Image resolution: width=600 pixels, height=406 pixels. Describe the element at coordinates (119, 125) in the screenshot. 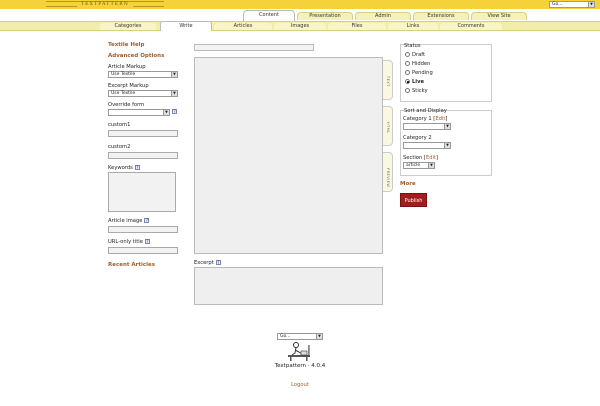

I see `custom1-label: custom1` at that location.